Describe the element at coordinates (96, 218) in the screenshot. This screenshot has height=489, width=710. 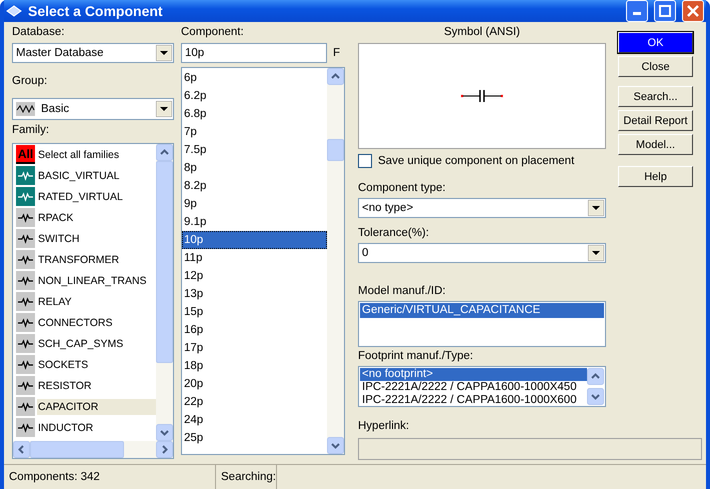
I see `family-item: RPACK` at that location.